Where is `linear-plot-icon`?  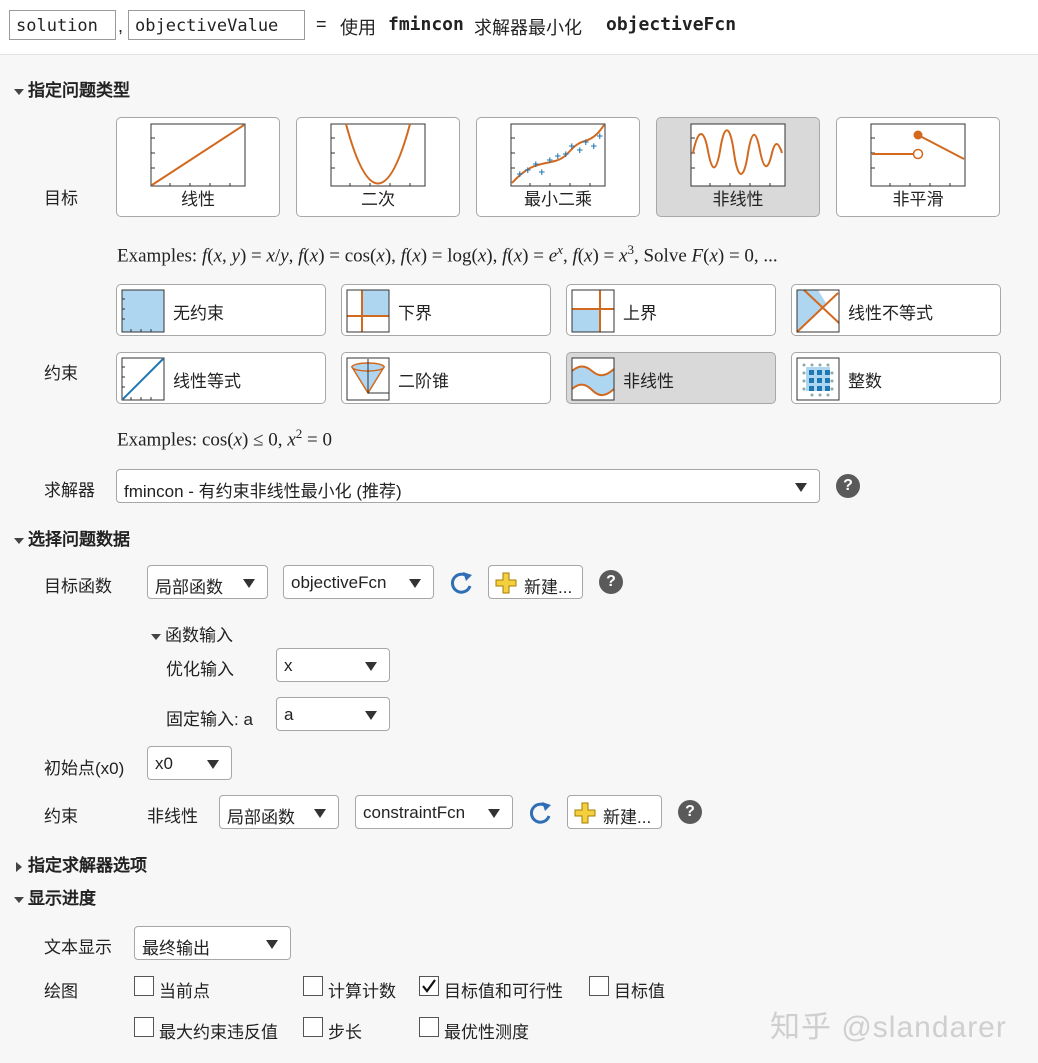
linear-plot-icon is located at coordinates (198, 155).